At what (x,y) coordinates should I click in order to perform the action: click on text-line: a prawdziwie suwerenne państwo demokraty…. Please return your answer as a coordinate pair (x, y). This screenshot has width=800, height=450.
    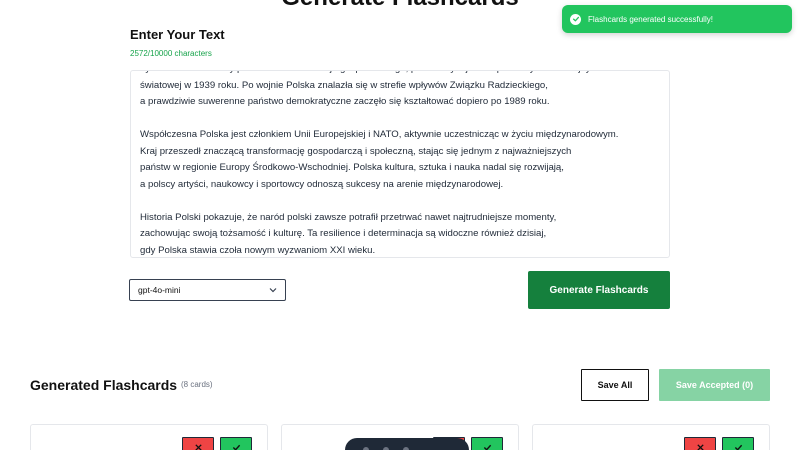
    Looking at the image, I should click on (345, 101).